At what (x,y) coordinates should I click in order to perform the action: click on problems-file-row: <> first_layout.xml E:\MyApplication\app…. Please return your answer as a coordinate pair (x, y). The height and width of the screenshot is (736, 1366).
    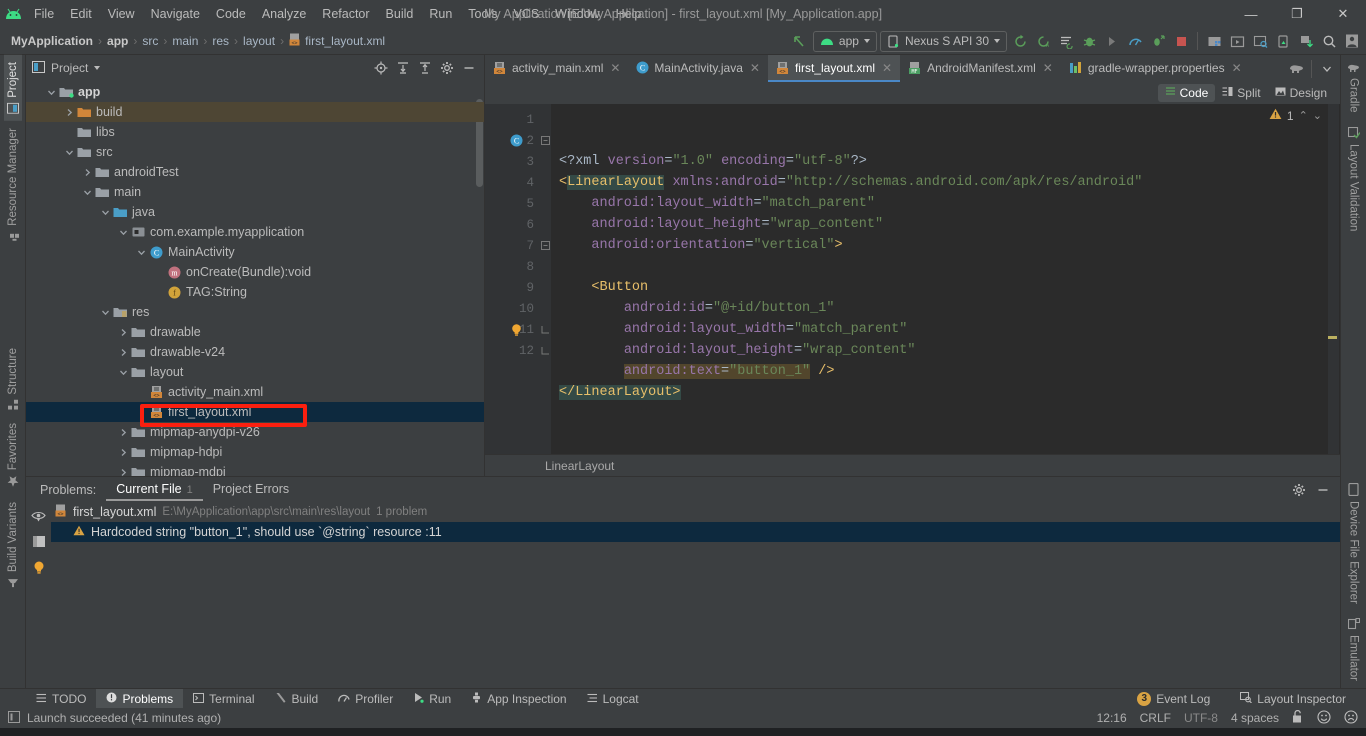
    Looking at the image, I should click on (695, 512).